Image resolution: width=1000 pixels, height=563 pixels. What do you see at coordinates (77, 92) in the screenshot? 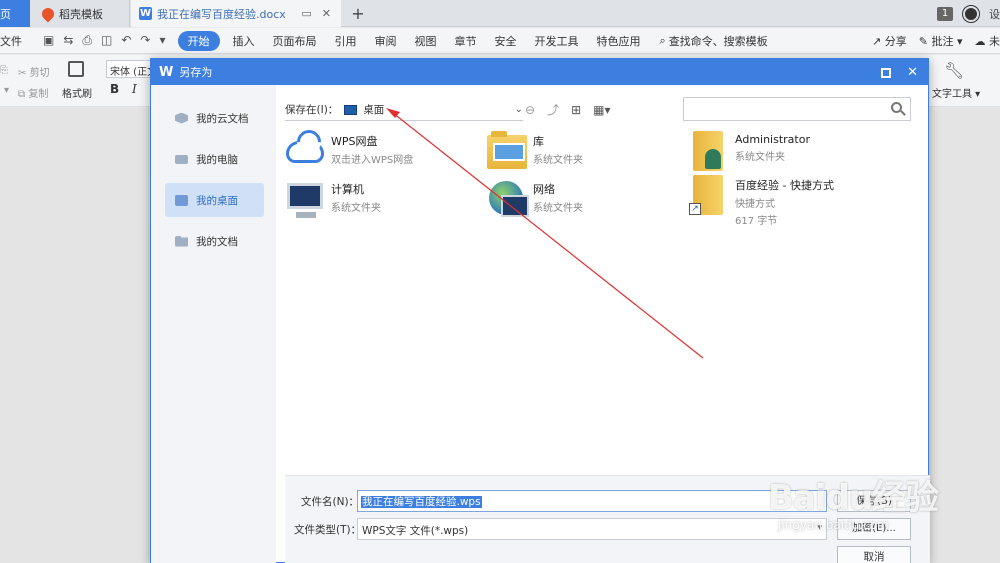
I see `format-brush-label: 格式刷` at bounding box center [77, 92].